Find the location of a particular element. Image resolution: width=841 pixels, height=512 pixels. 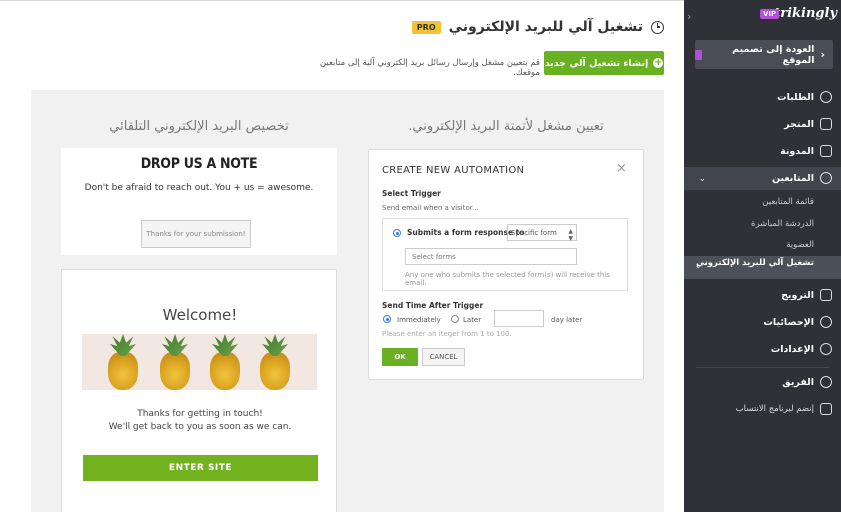

select-forms-input: Select forms is located at coordinates (491, 256).